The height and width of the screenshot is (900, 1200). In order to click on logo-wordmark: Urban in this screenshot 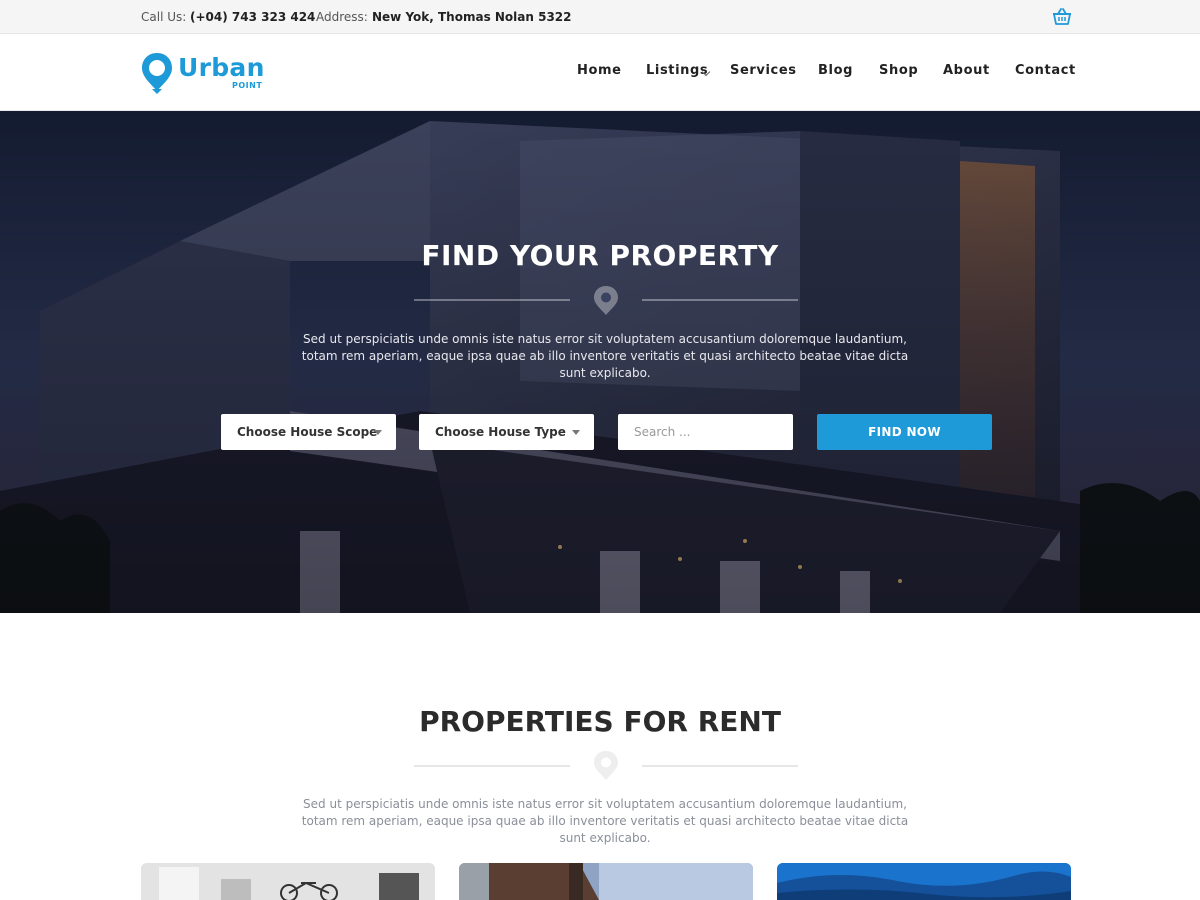, I will do `click(221, 67)`.